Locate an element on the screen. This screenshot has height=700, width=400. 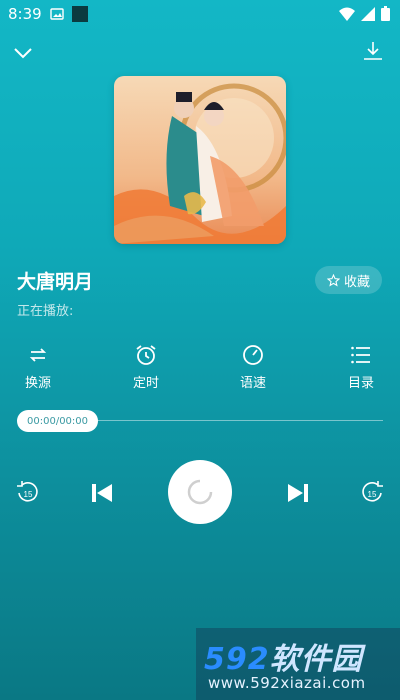
track-title: 大唐明月 is located at coordinates (55, 282).